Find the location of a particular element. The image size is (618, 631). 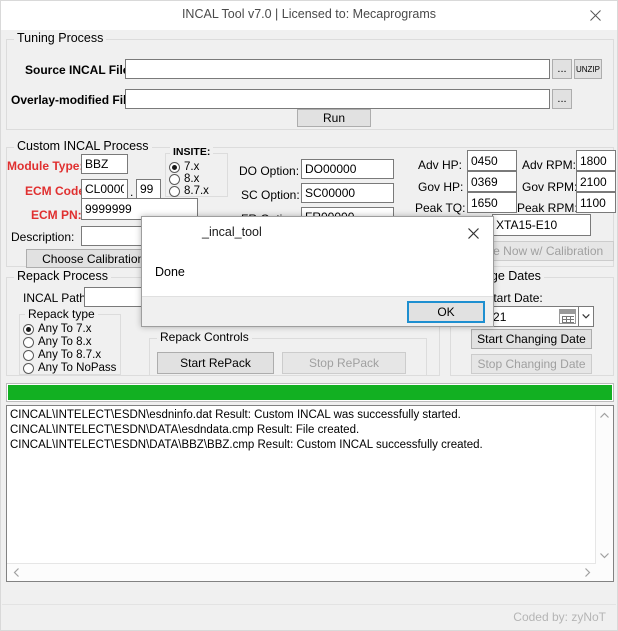

sc-option-input is located at coordinates (347, 193).